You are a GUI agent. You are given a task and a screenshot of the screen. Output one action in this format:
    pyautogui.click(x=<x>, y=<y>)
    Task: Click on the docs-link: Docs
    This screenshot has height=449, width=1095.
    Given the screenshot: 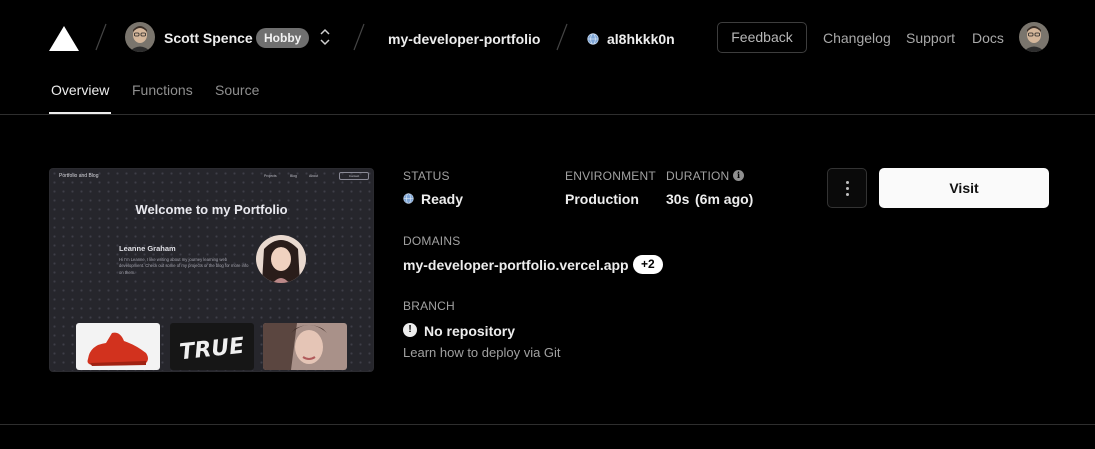 What is the action you would take?
    pyautogui.click(x=988, y=38)
    